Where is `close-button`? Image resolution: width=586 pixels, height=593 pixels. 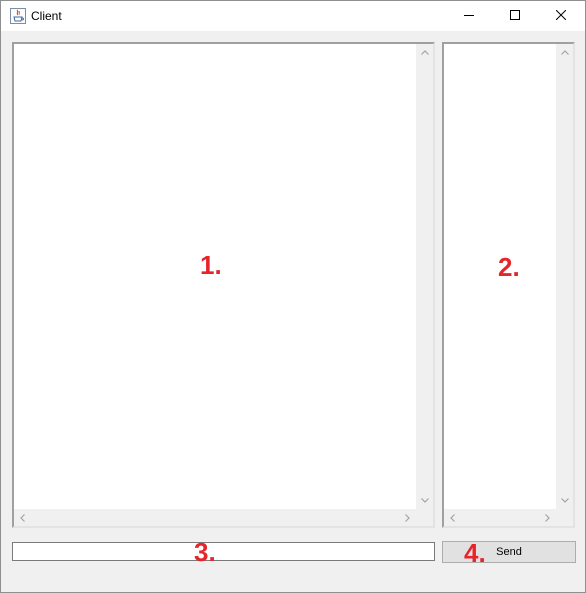
close-button is located at coordinates (561, 16).